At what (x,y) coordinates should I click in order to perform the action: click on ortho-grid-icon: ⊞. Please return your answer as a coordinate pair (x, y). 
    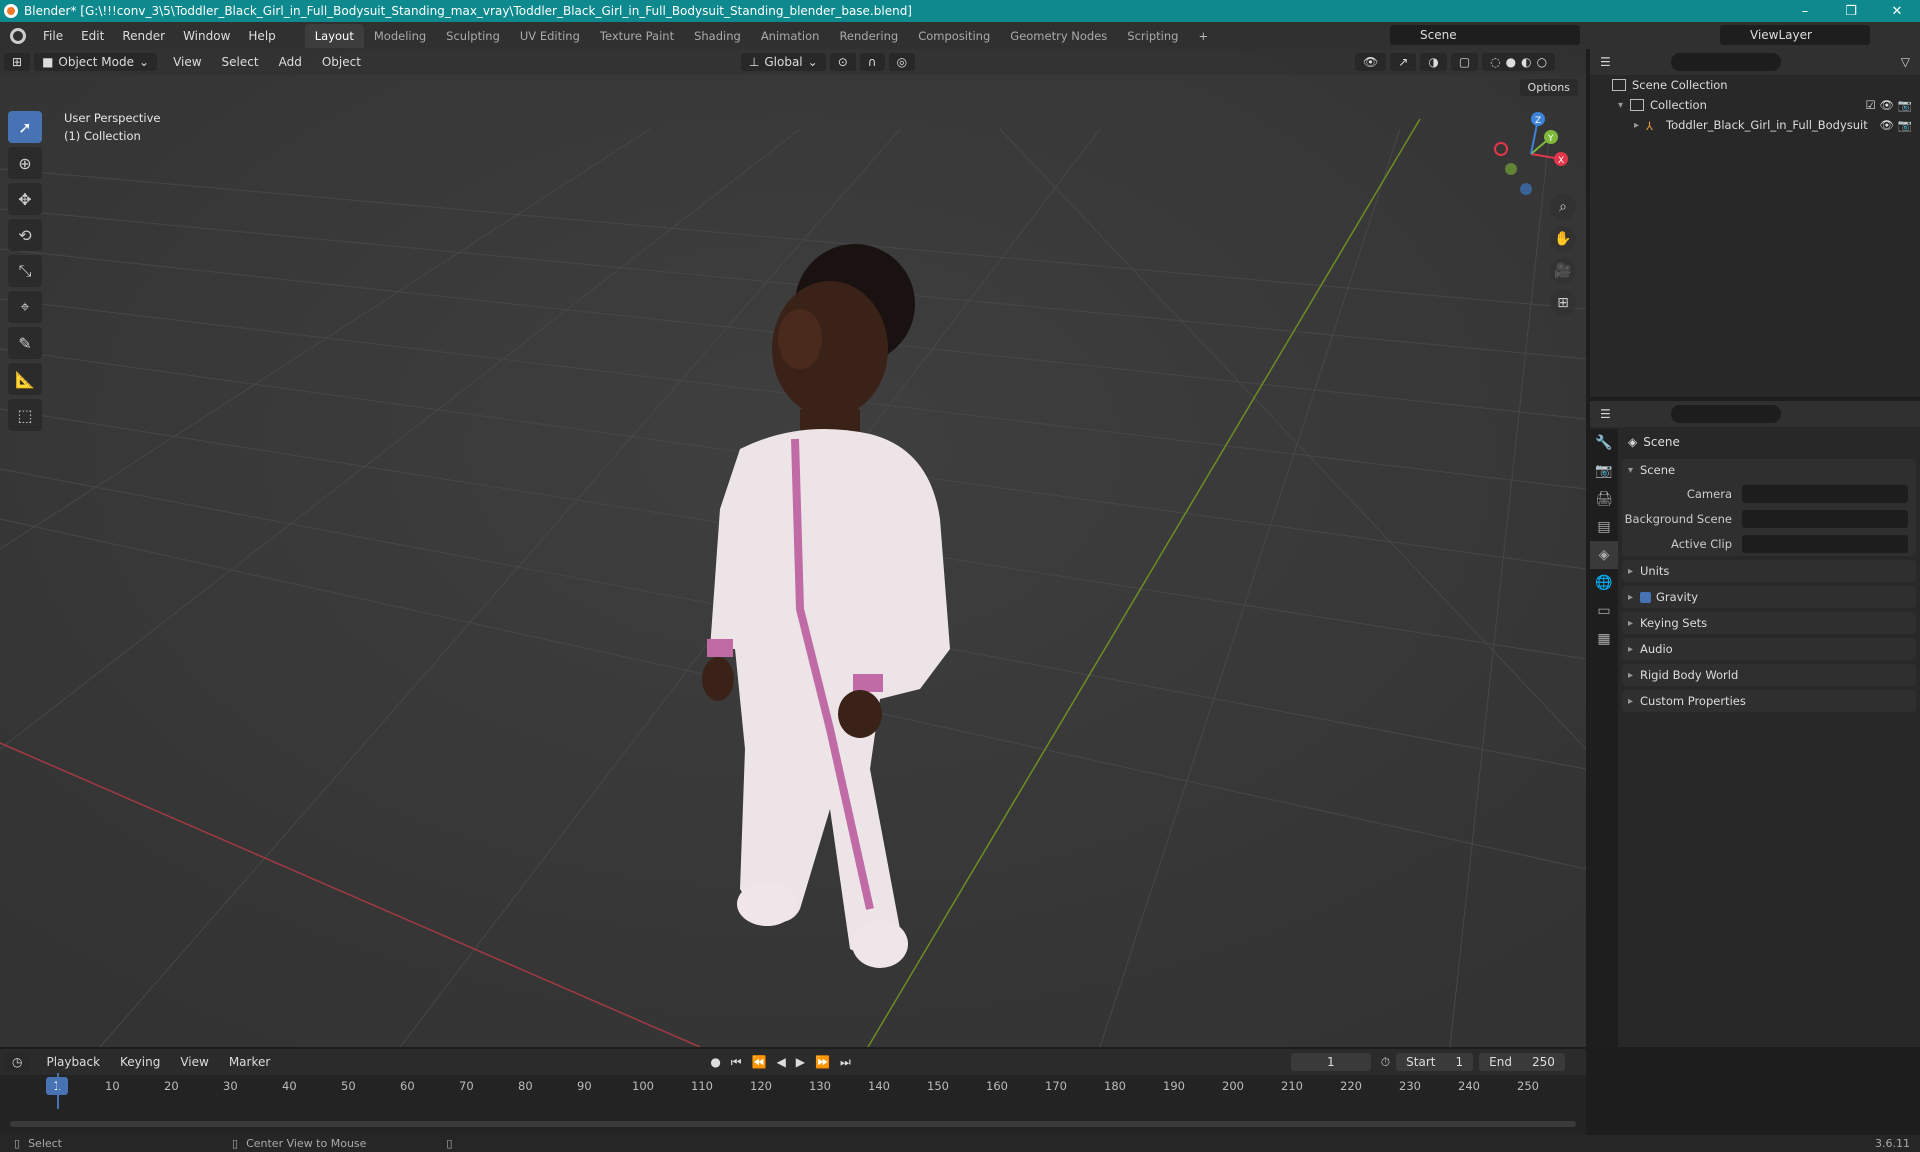
    Looking at the image, I should click on (1563, 303).